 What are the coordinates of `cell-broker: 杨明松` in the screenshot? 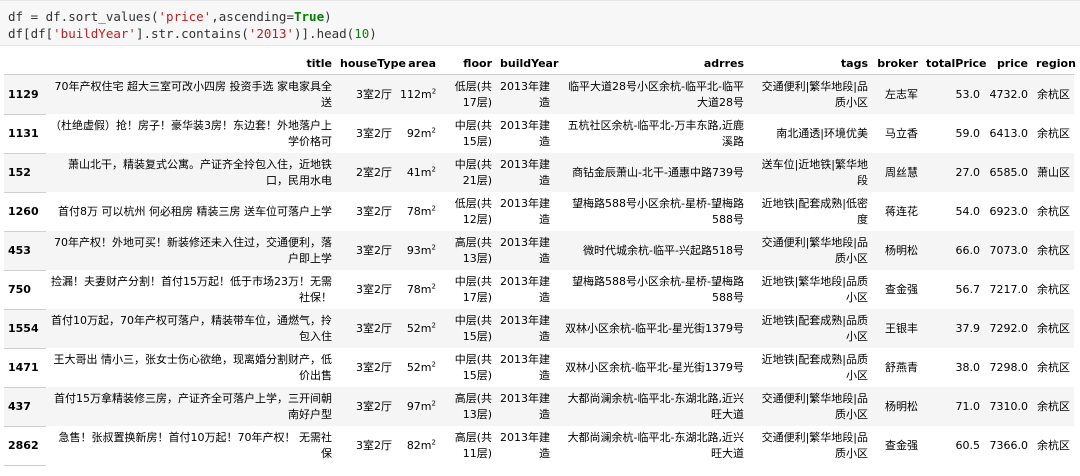 It's located at (901, 406).